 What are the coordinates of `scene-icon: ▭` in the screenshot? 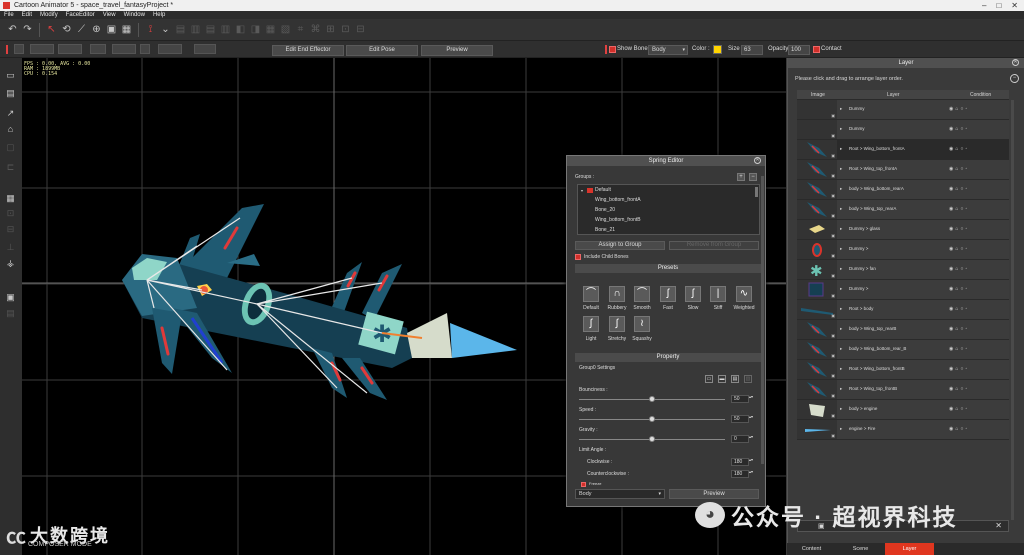 It's located at (10, 75).